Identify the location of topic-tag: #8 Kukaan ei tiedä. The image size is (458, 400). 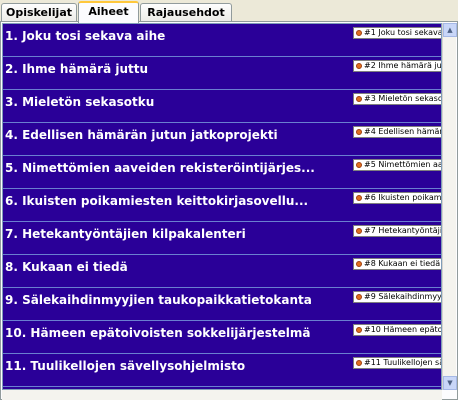
(397, 264).